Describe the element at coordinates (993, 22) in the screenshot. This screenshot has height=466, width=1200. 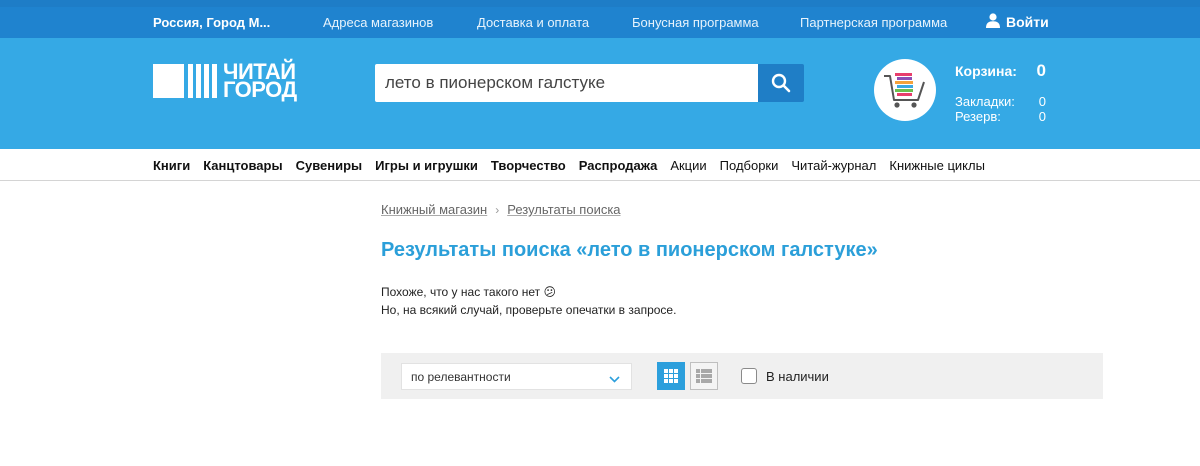
I see `user-icon` at that location.